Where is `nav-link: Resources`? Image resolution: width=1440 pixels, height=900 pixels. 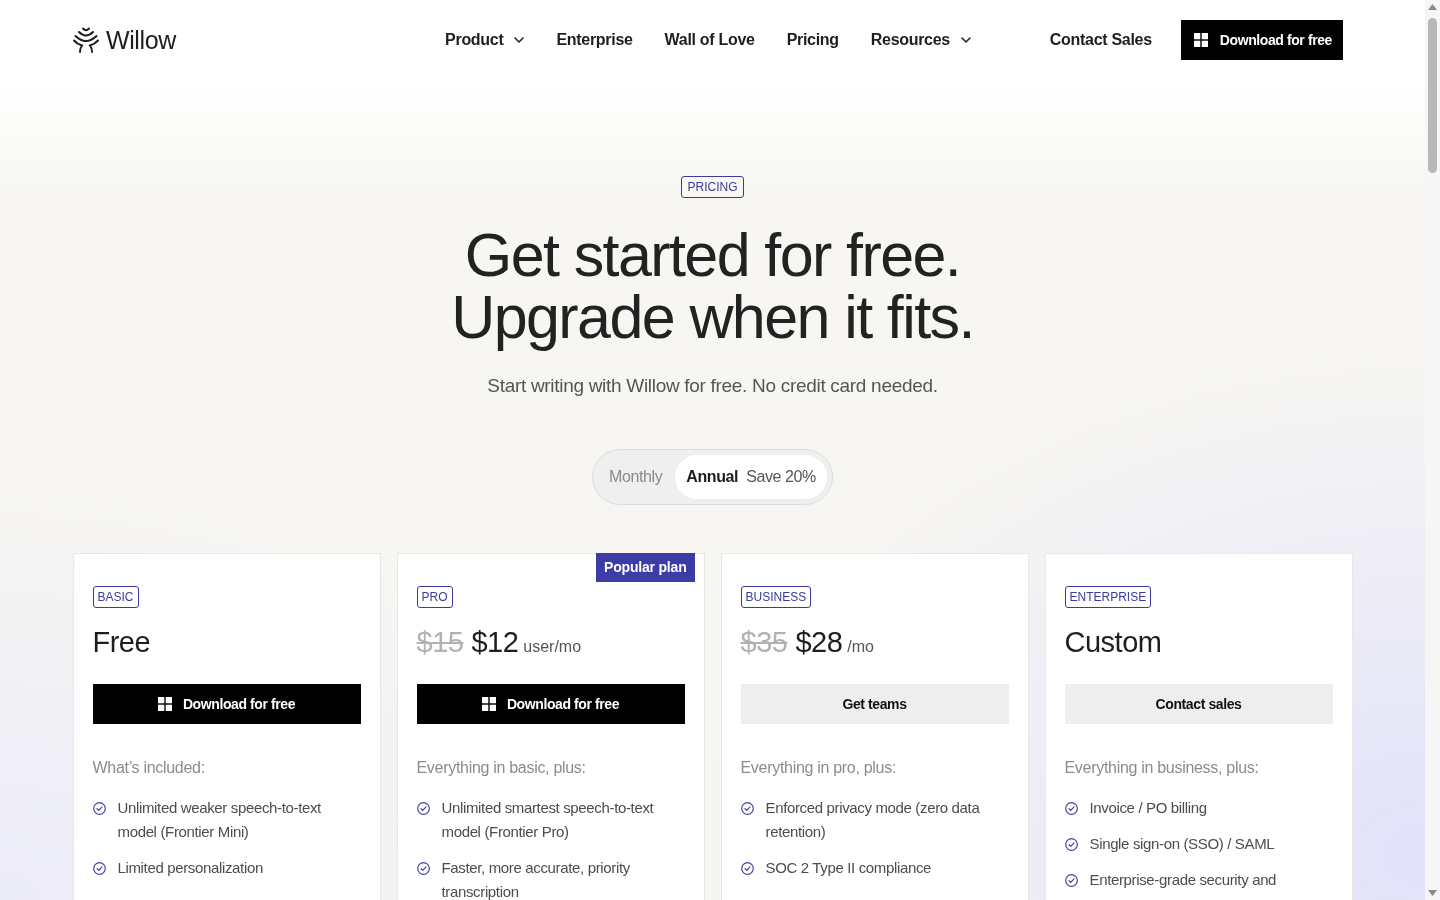 nav-link: Resources is located at coordinates (920, 40).